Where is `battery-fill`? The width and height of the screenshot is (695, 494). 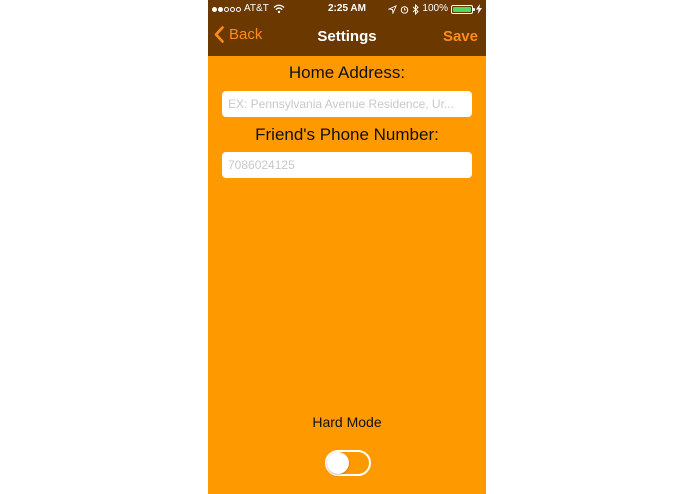 battery-fill is located at coordinates (462, 9).